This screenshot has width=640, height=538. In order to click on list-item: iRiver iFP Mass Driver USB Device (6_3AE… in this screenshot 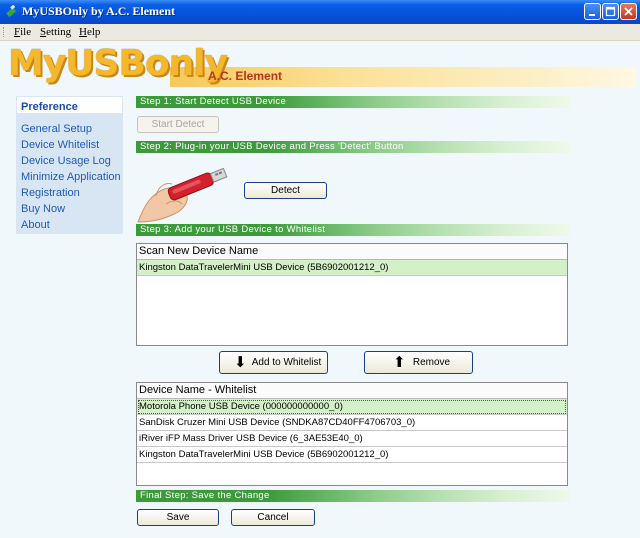, I will do `click(352, 439)`.